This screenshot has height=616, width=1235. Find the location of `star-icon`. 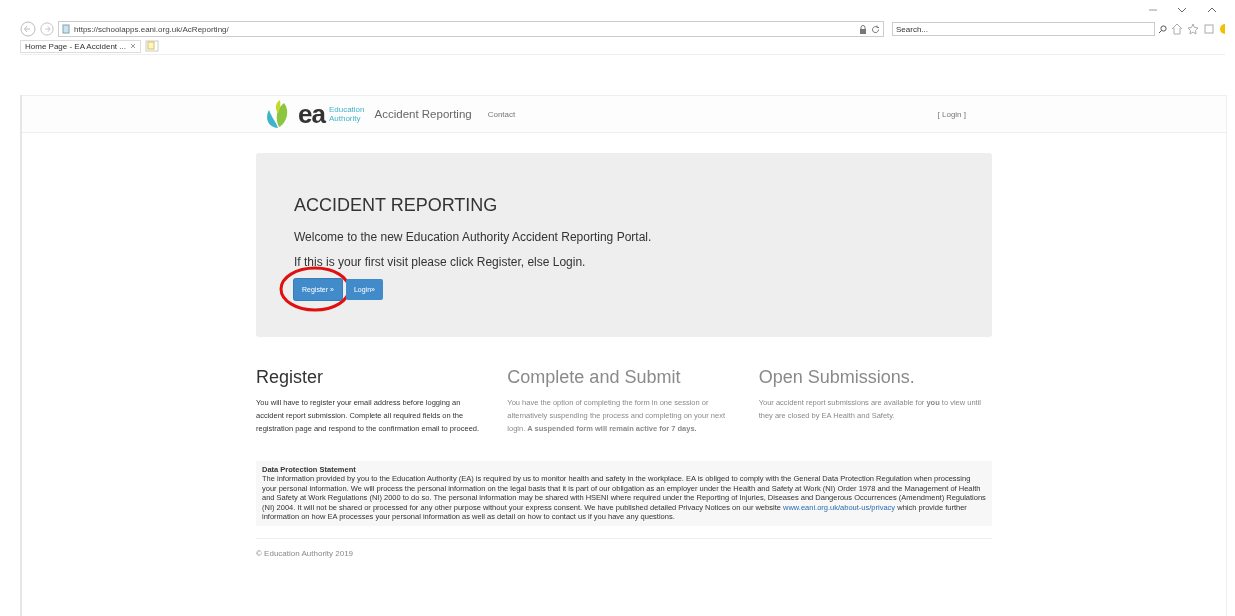

star-icon is located at coordinates (1193, 29).